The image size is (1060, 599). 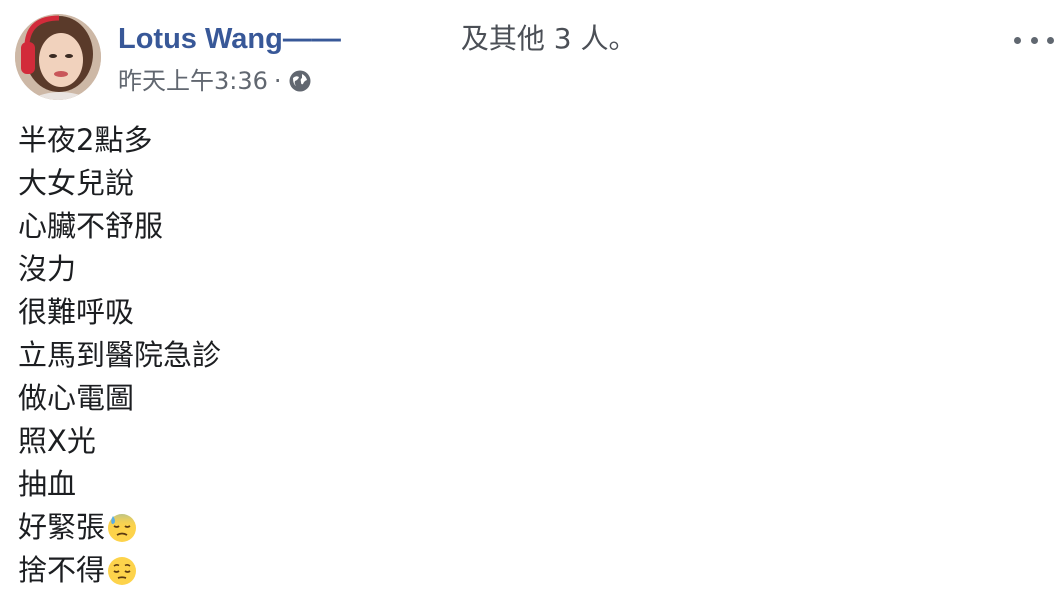 What do you see at coordinates (311, 39) in the screenshot?
I see `author-dash: ——` at bounding box center [311, 39].